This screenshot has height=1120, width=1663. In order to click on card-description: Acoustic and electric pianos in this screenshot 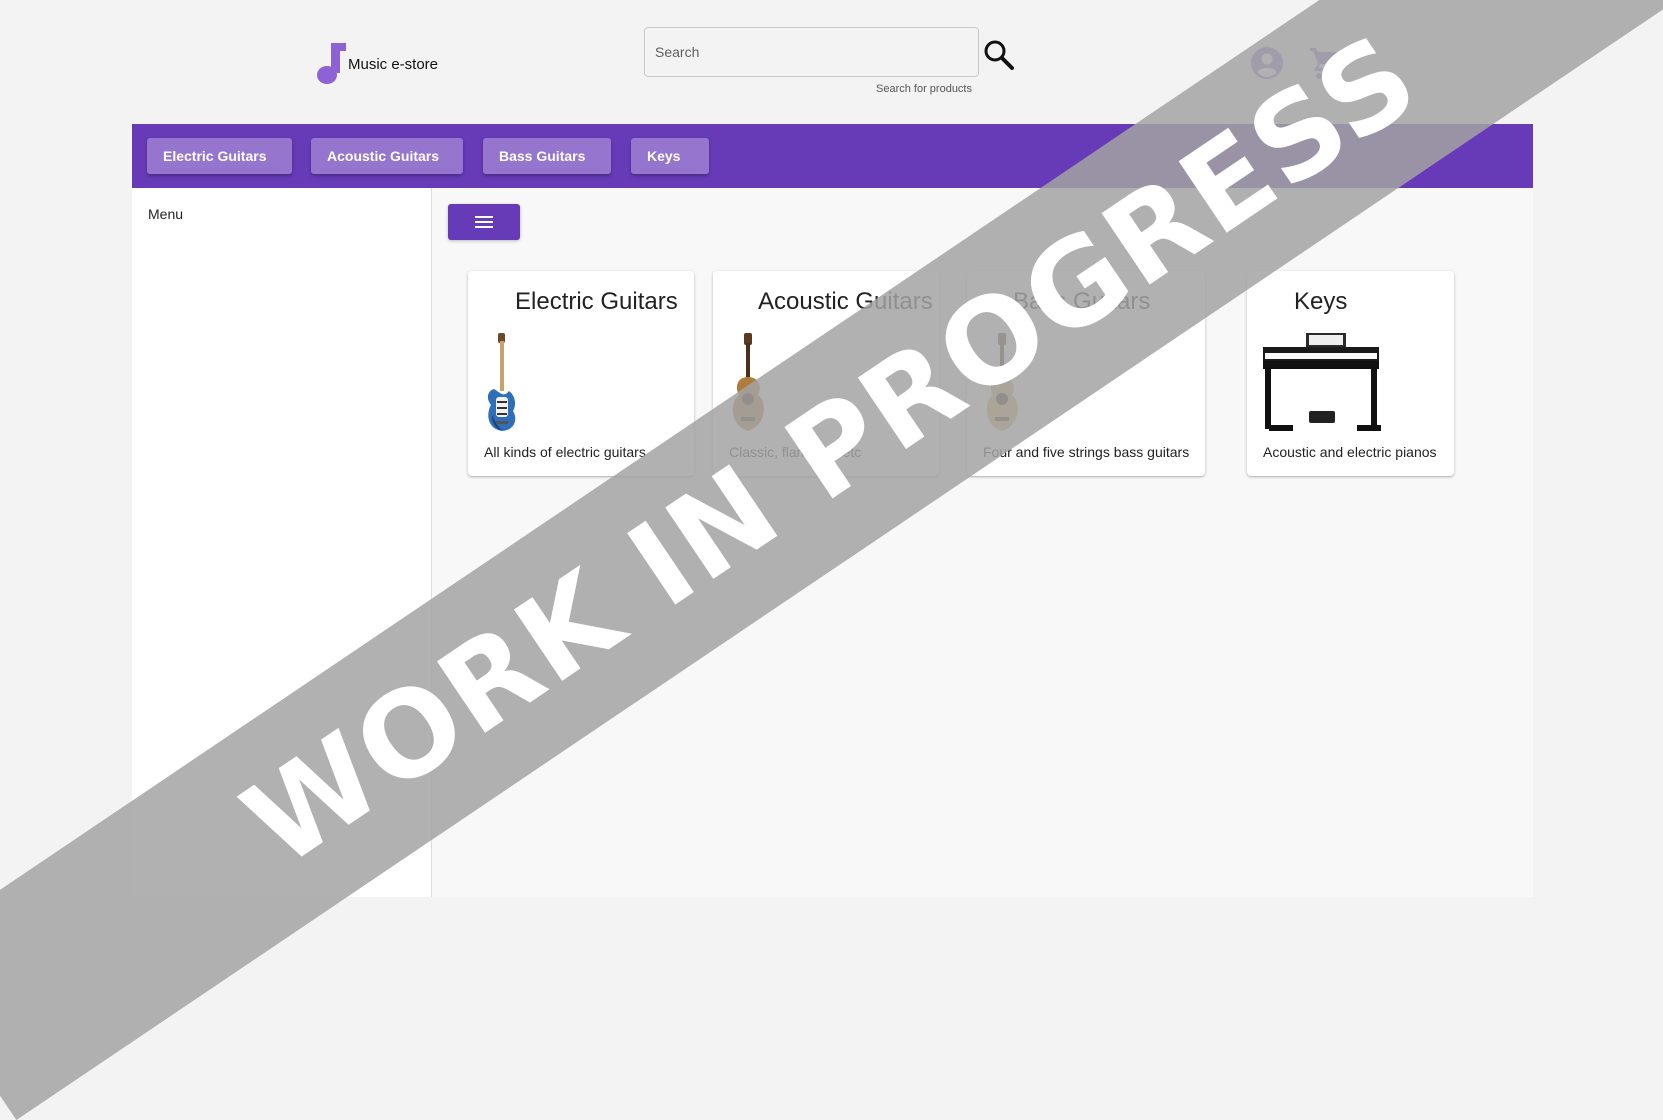, I will do `click(1350, 452)`.